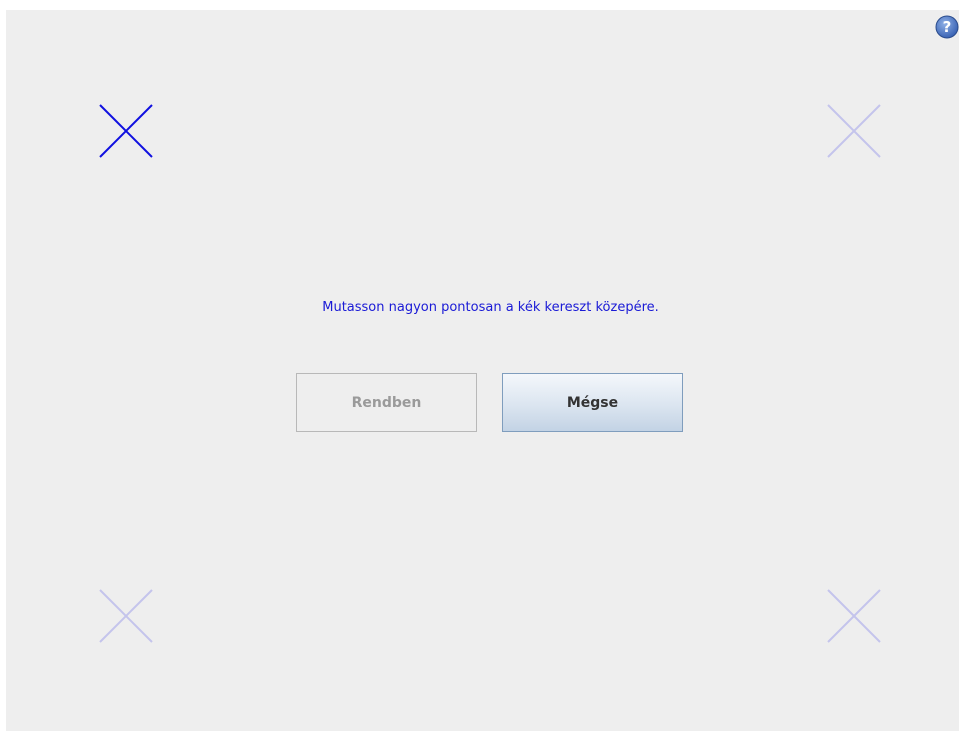  What do you see at coordinates (854, 616) in the screenshot?
I see `target-cross-bottom-right-icon` at bounding box center [854, 616].